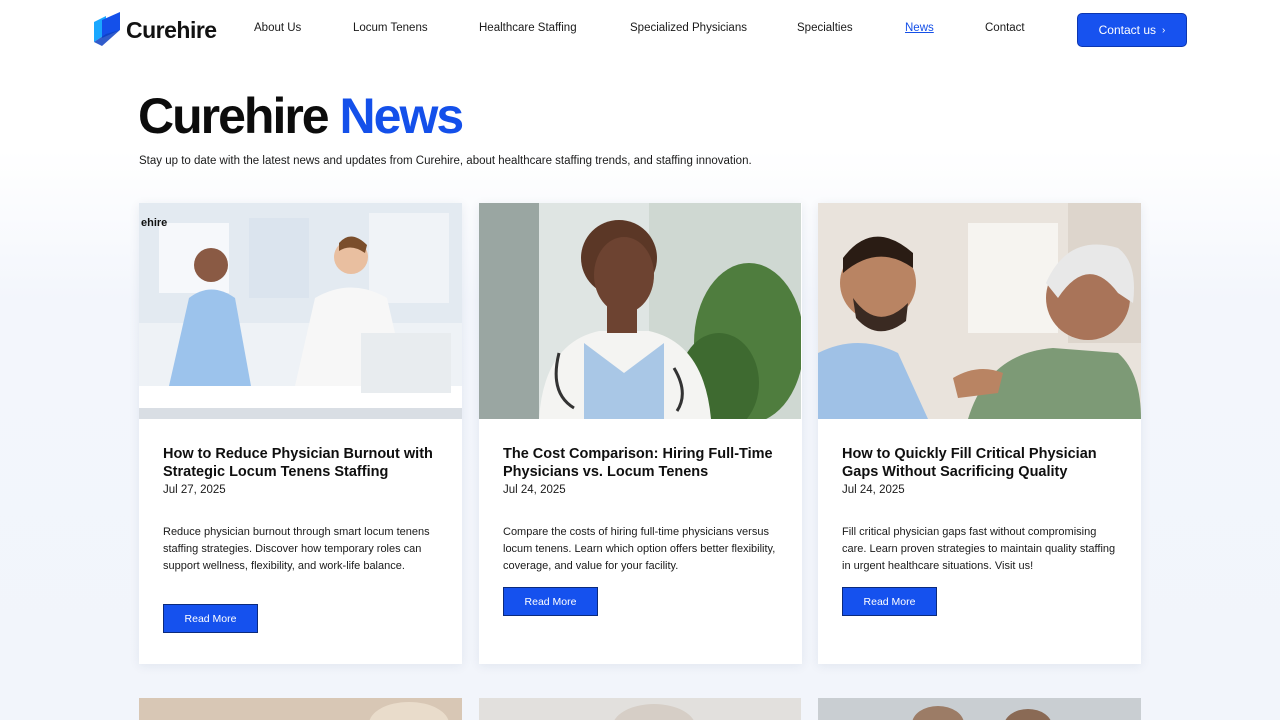 The width and height of the screenshot is (1280, 720). What do you see at coordinates (825, 28) in the screenshot?
I see `nav-specialties: Specialties` at bounding box center [825, 28].